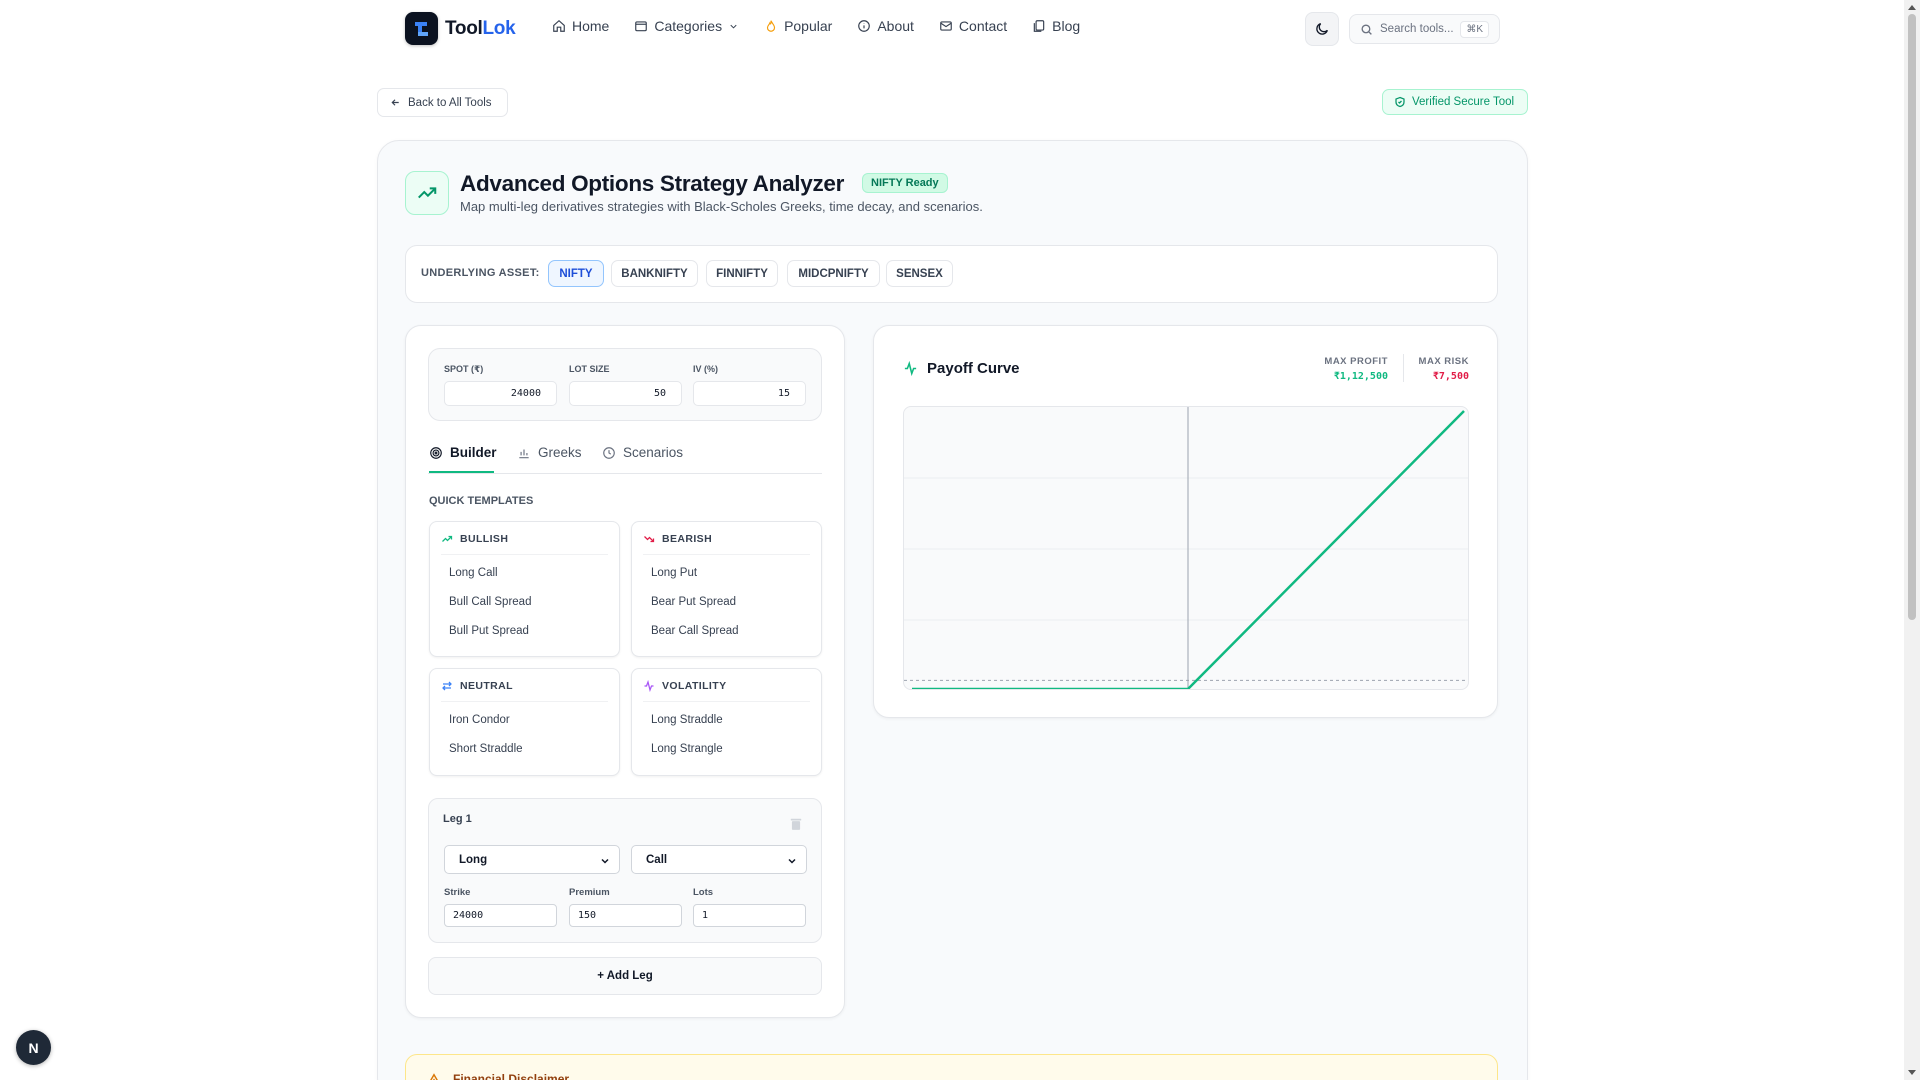  What do you see at coordinates (652, 183) in the screenshot?
I see `page-title: Advanced Options Strategy Analyzer` at bounding box center [652, 183].